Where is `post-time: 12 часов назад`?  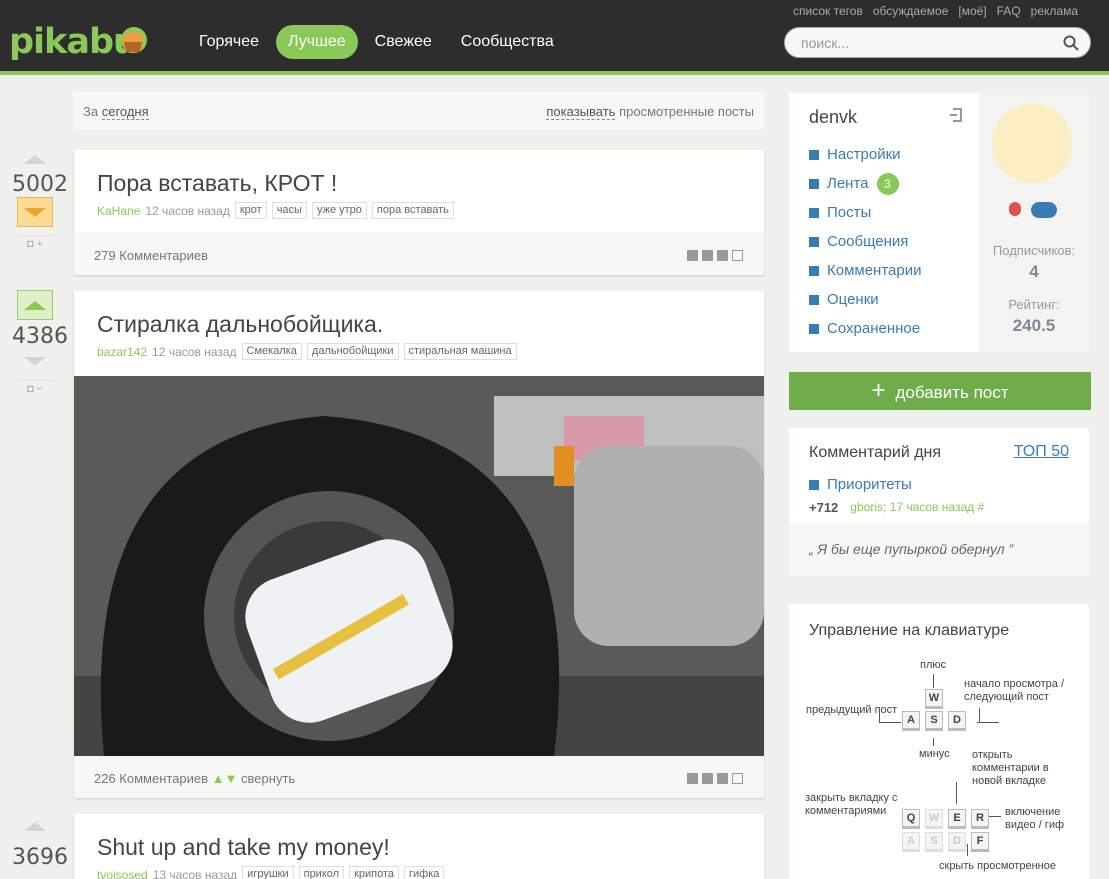 post-time: 12 часов назад is located at coordinates (187, 210).